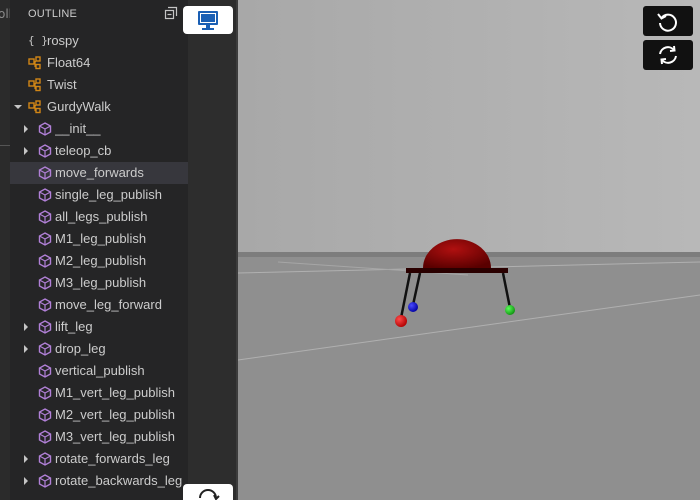 The width and height of the screenshot is (700, 500). What do you see at coordinates (6, 250) in the screenshot?
I see `editor-edge-strip: oll` at bounding box center [6, 250].